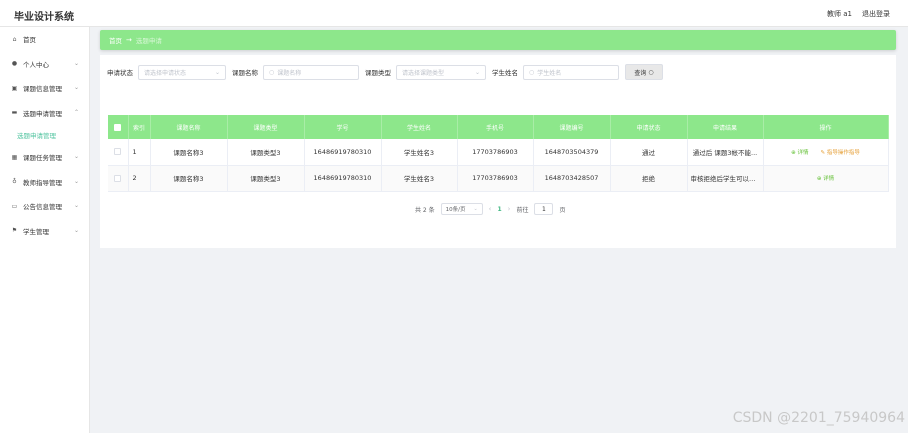  What do you see at coordinates (454, 13) in the screenshot?
I see `top-bar: 毕业设计系统 教师 a1 退出登录` at bounding box center [454, 13].